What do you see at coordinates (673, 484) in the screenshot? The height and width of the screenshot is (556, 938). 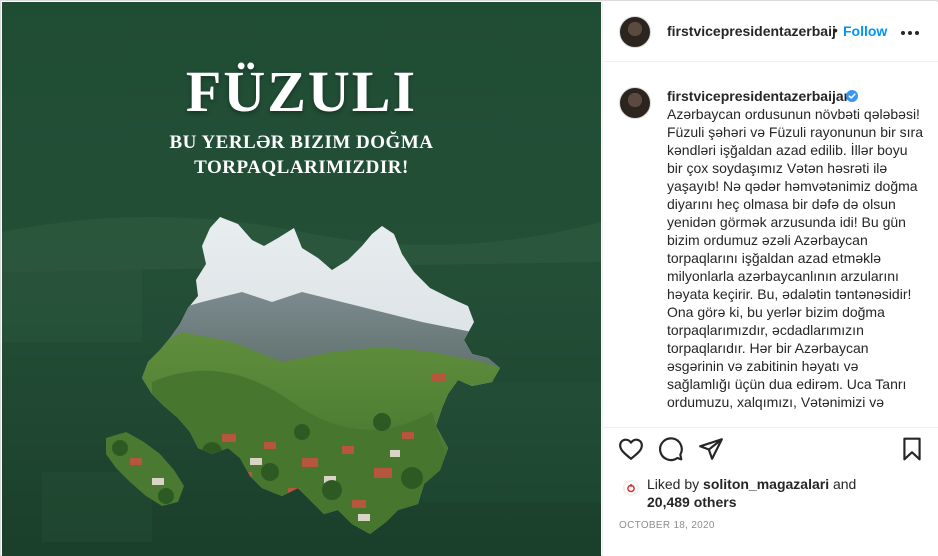 I see `liked-by-prefix: Liked by` at bounding box center [673, 484].